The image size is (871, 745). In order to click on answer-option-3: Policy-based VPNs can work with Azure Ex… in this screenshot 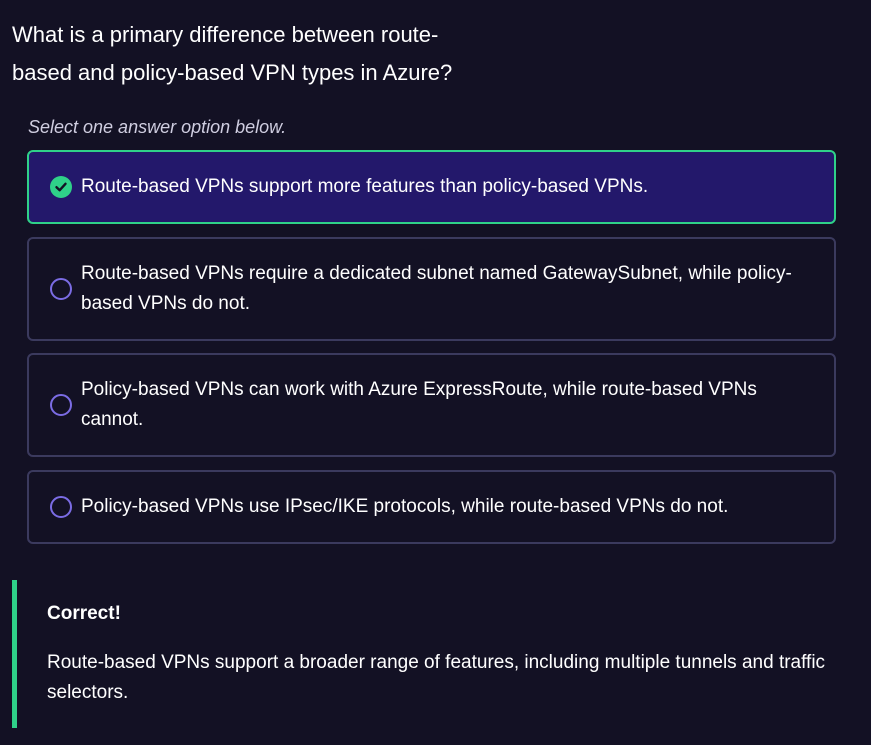, I will do `click(431, 405)`.